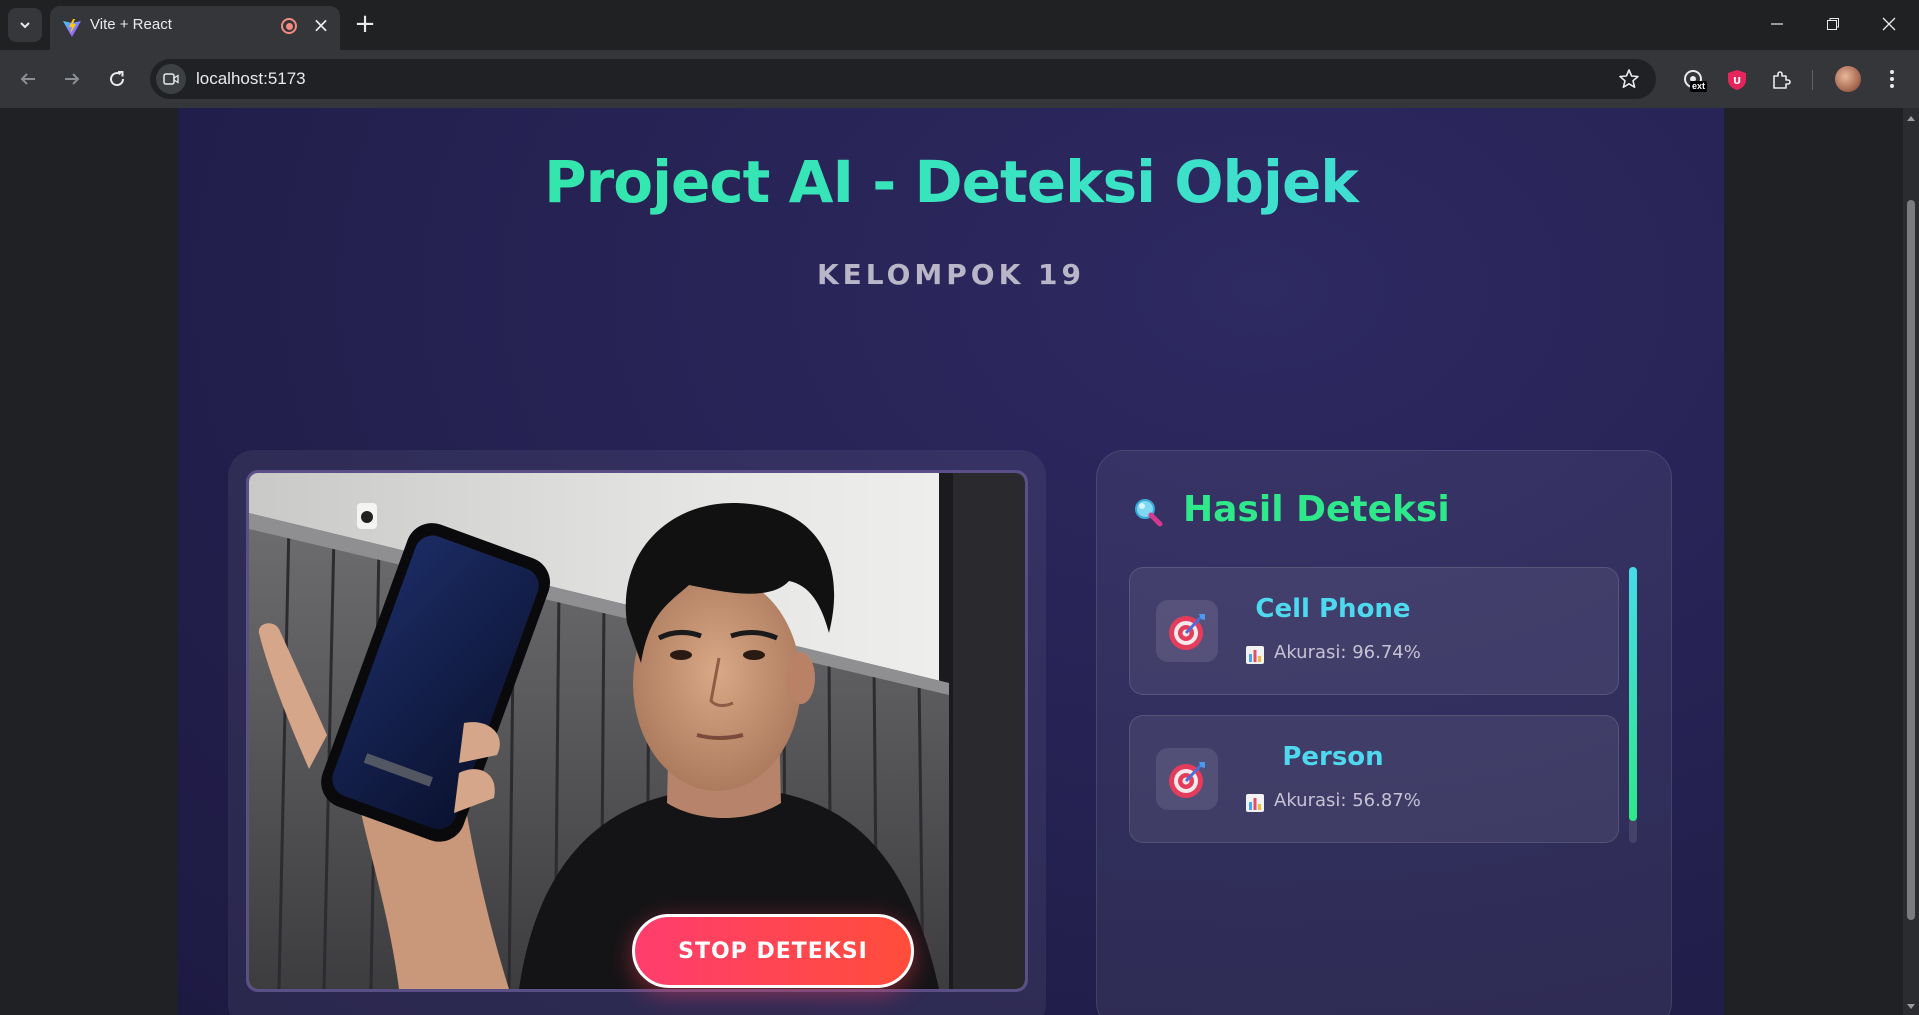  I want to click on tab-active: Vite + React ×, so click(195, 28).